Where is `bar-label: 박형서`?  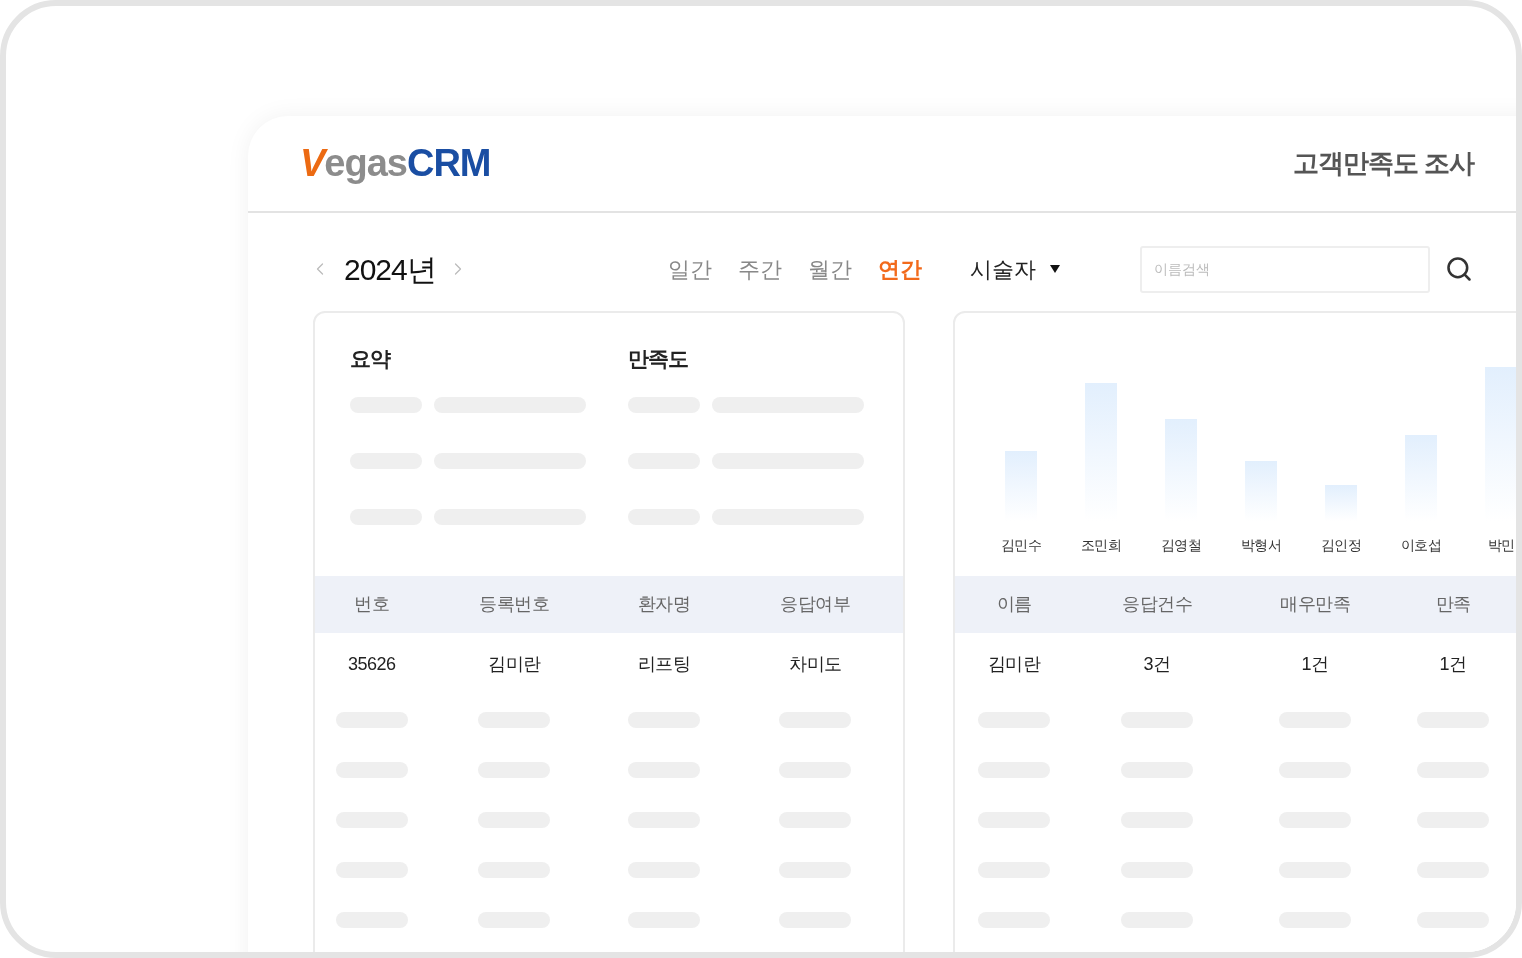
bar-label: 박형서 is located at coordinates (1261, 545).